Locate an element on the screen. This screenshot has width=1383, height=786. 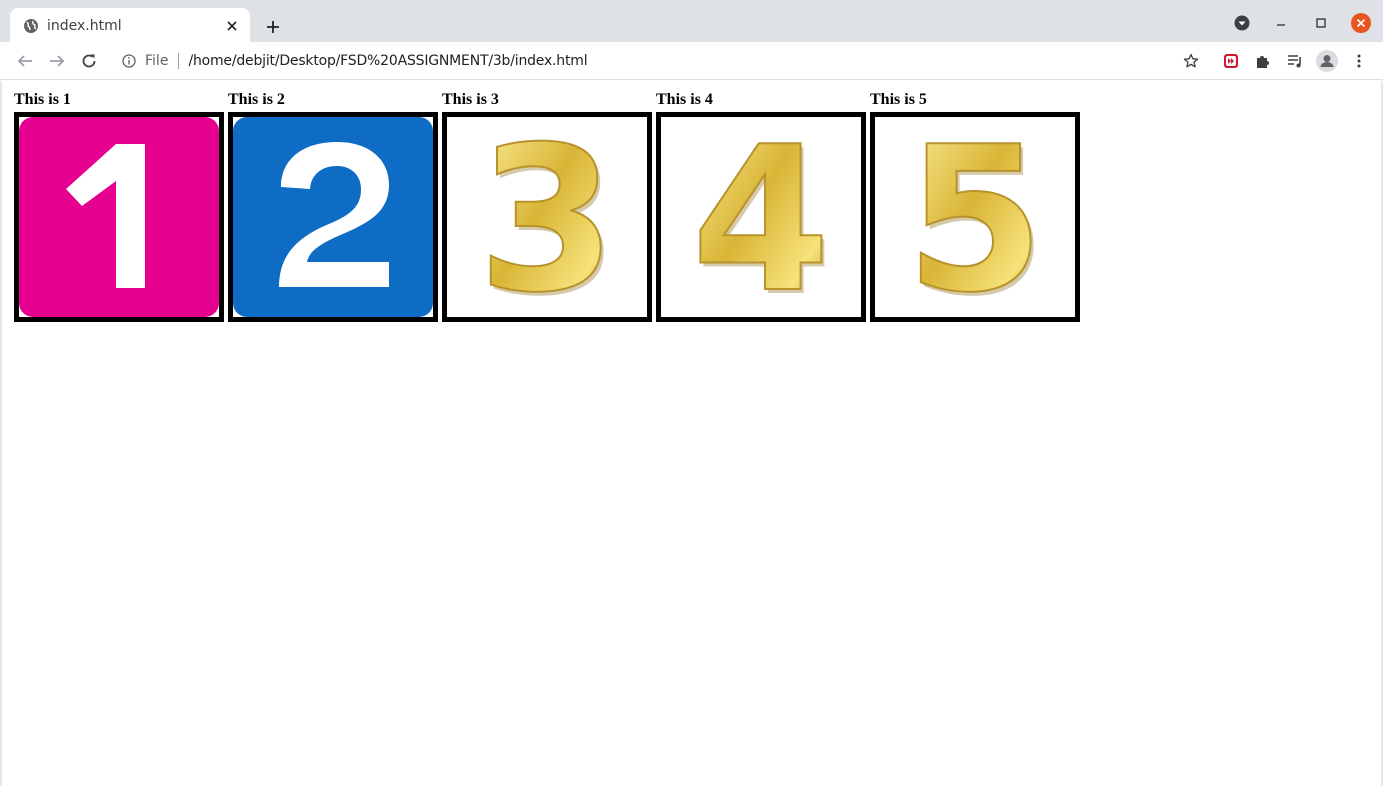
forward-arrow-icon is located at coordinates (57, 61).